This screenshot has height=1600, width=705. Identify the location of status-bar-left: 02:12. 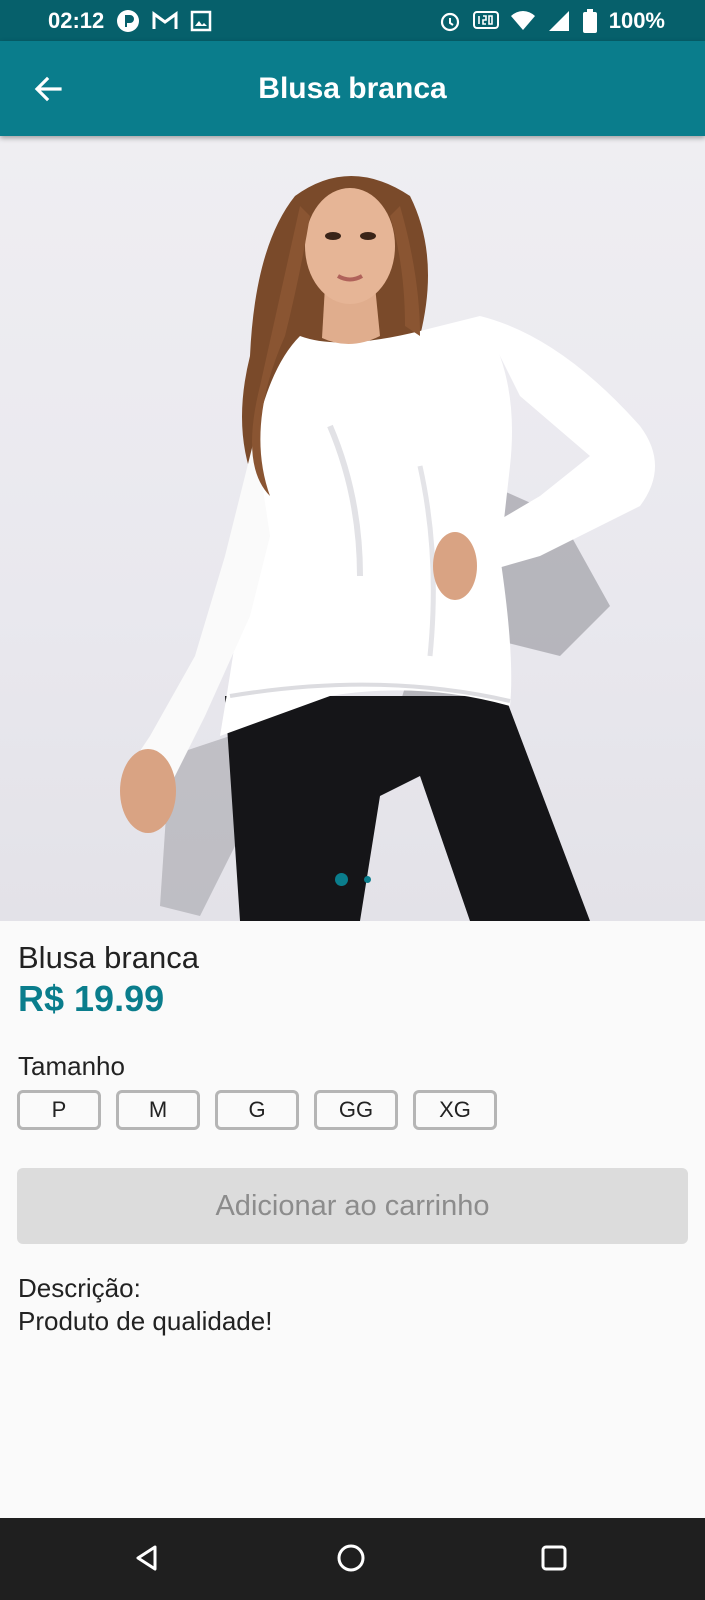
(130, 21).